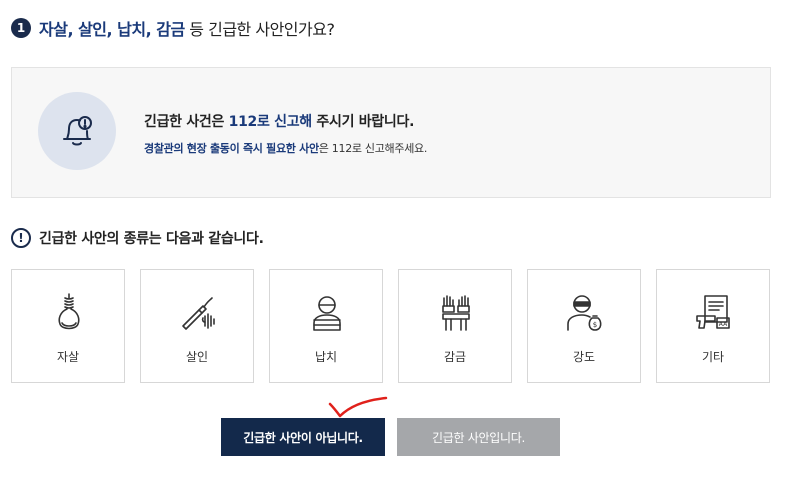 Image resolution: width=800 pixels, height=501 pixels. Describe the element at coordinates (478, 437) in the screenshot. I see `urgent-button: 긴급한 사안입니다.` at that location.